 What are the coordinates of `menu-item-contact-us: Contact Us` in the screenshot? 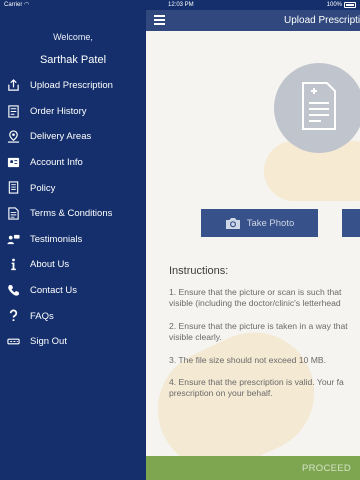 It's located at (73, 291).